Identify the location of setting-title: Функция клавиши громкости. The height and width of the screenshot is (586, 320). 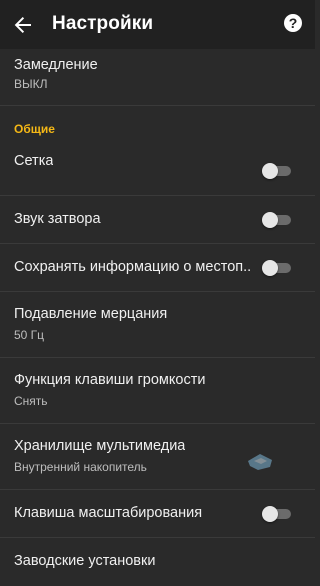
(110, 380).